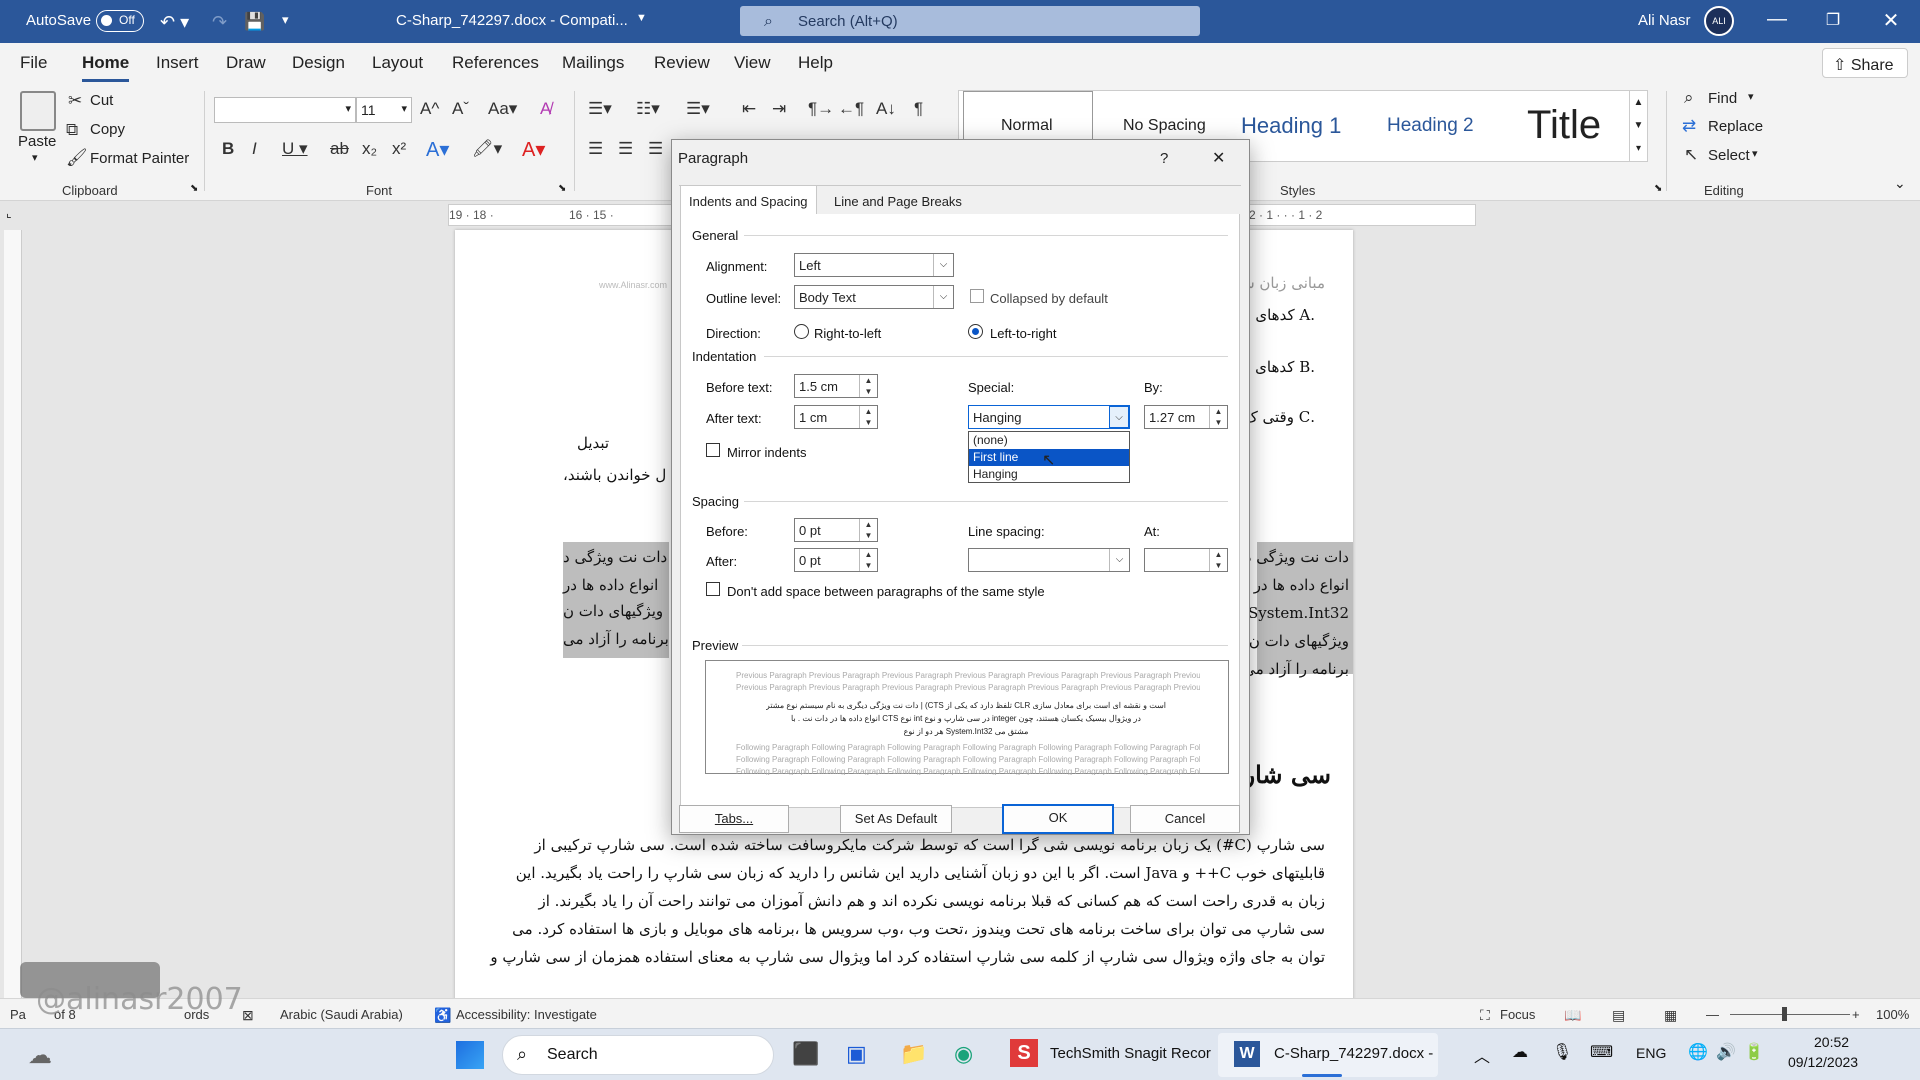  Describe the element at coordinates (898, 201) in the screenshot. I see `tab-line-page-breaks: Line and Page Breaks` at that location.